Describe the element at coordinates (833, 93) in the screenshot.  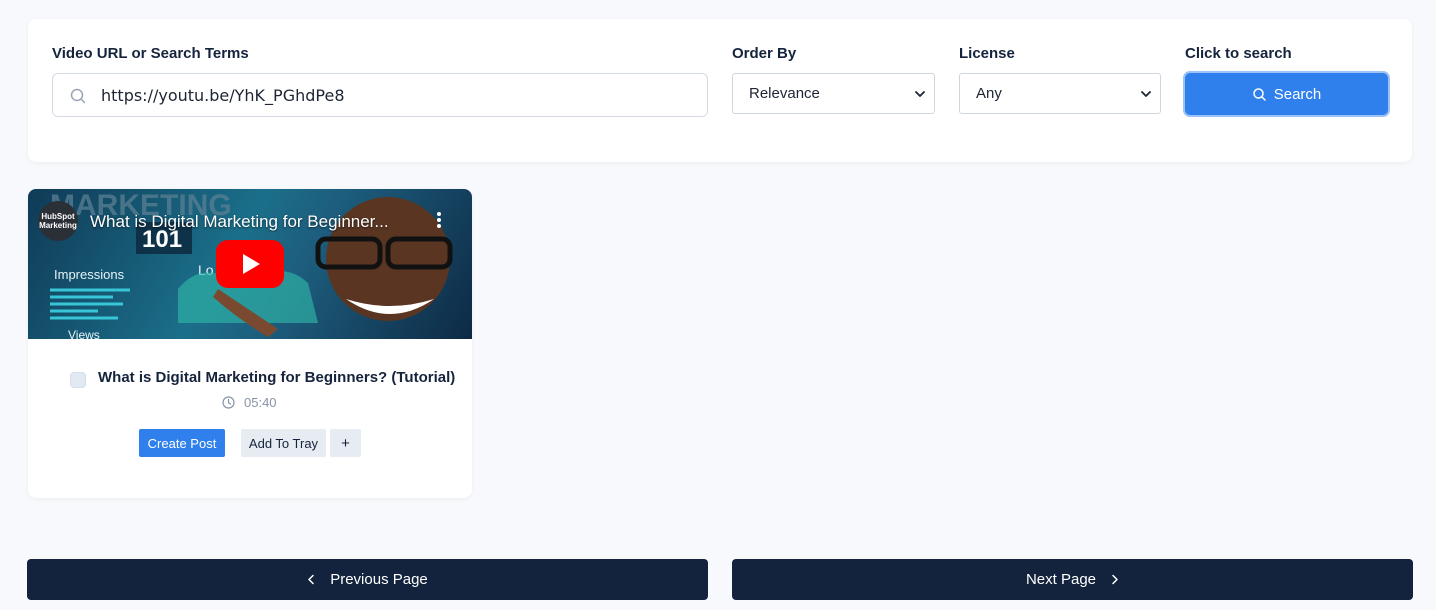
I see `order-by-select: Relevance` at that location.